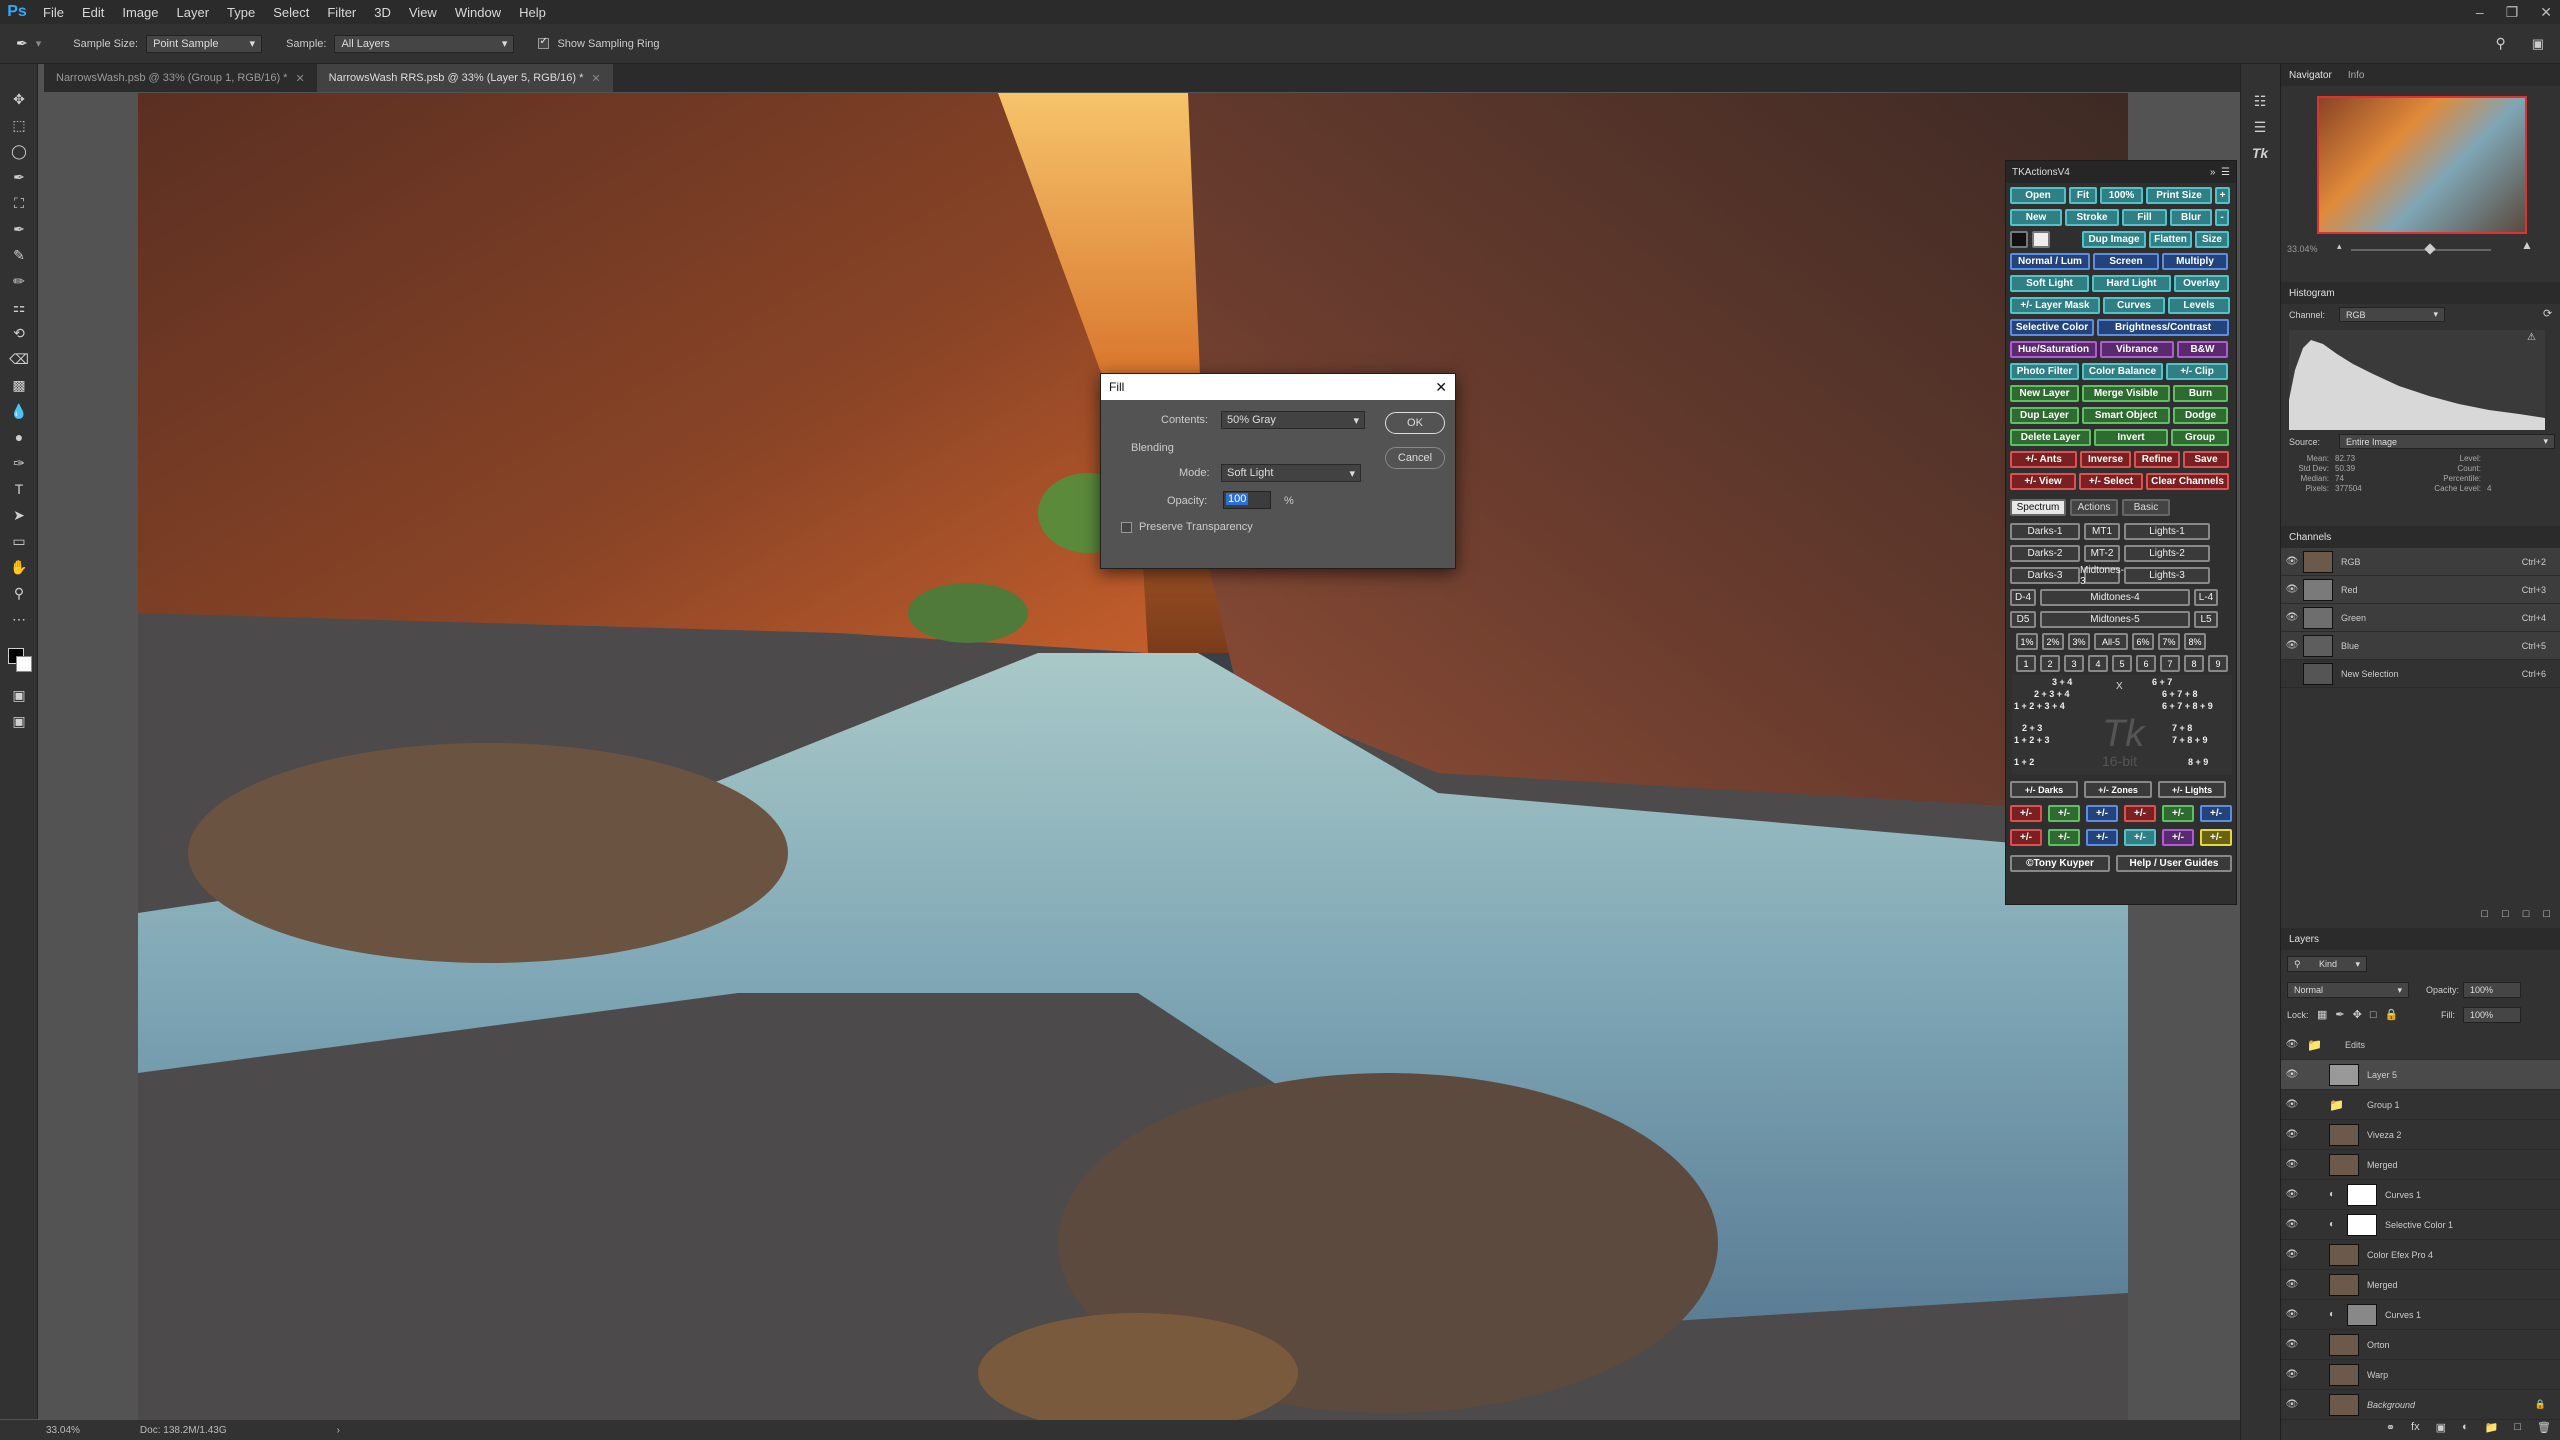 Image resolution: width=2560 pixels, height=1440 pixels. Describe the element at coordinates (2197, 371) in the screenshot. I see `tk-button: +/- Clip` at that location.